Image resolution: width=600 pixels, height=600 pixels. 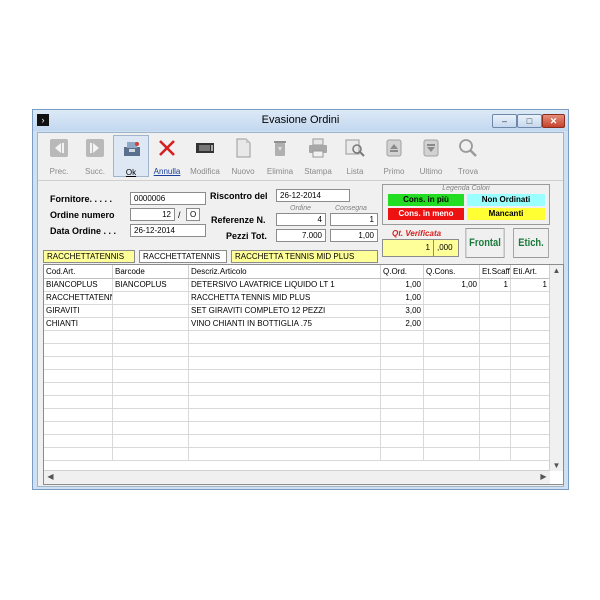 What do you see at coordinates (152, 214) in the screenshot?
I see `ordine-numero-field: 12` at bounding box center [152, 214].